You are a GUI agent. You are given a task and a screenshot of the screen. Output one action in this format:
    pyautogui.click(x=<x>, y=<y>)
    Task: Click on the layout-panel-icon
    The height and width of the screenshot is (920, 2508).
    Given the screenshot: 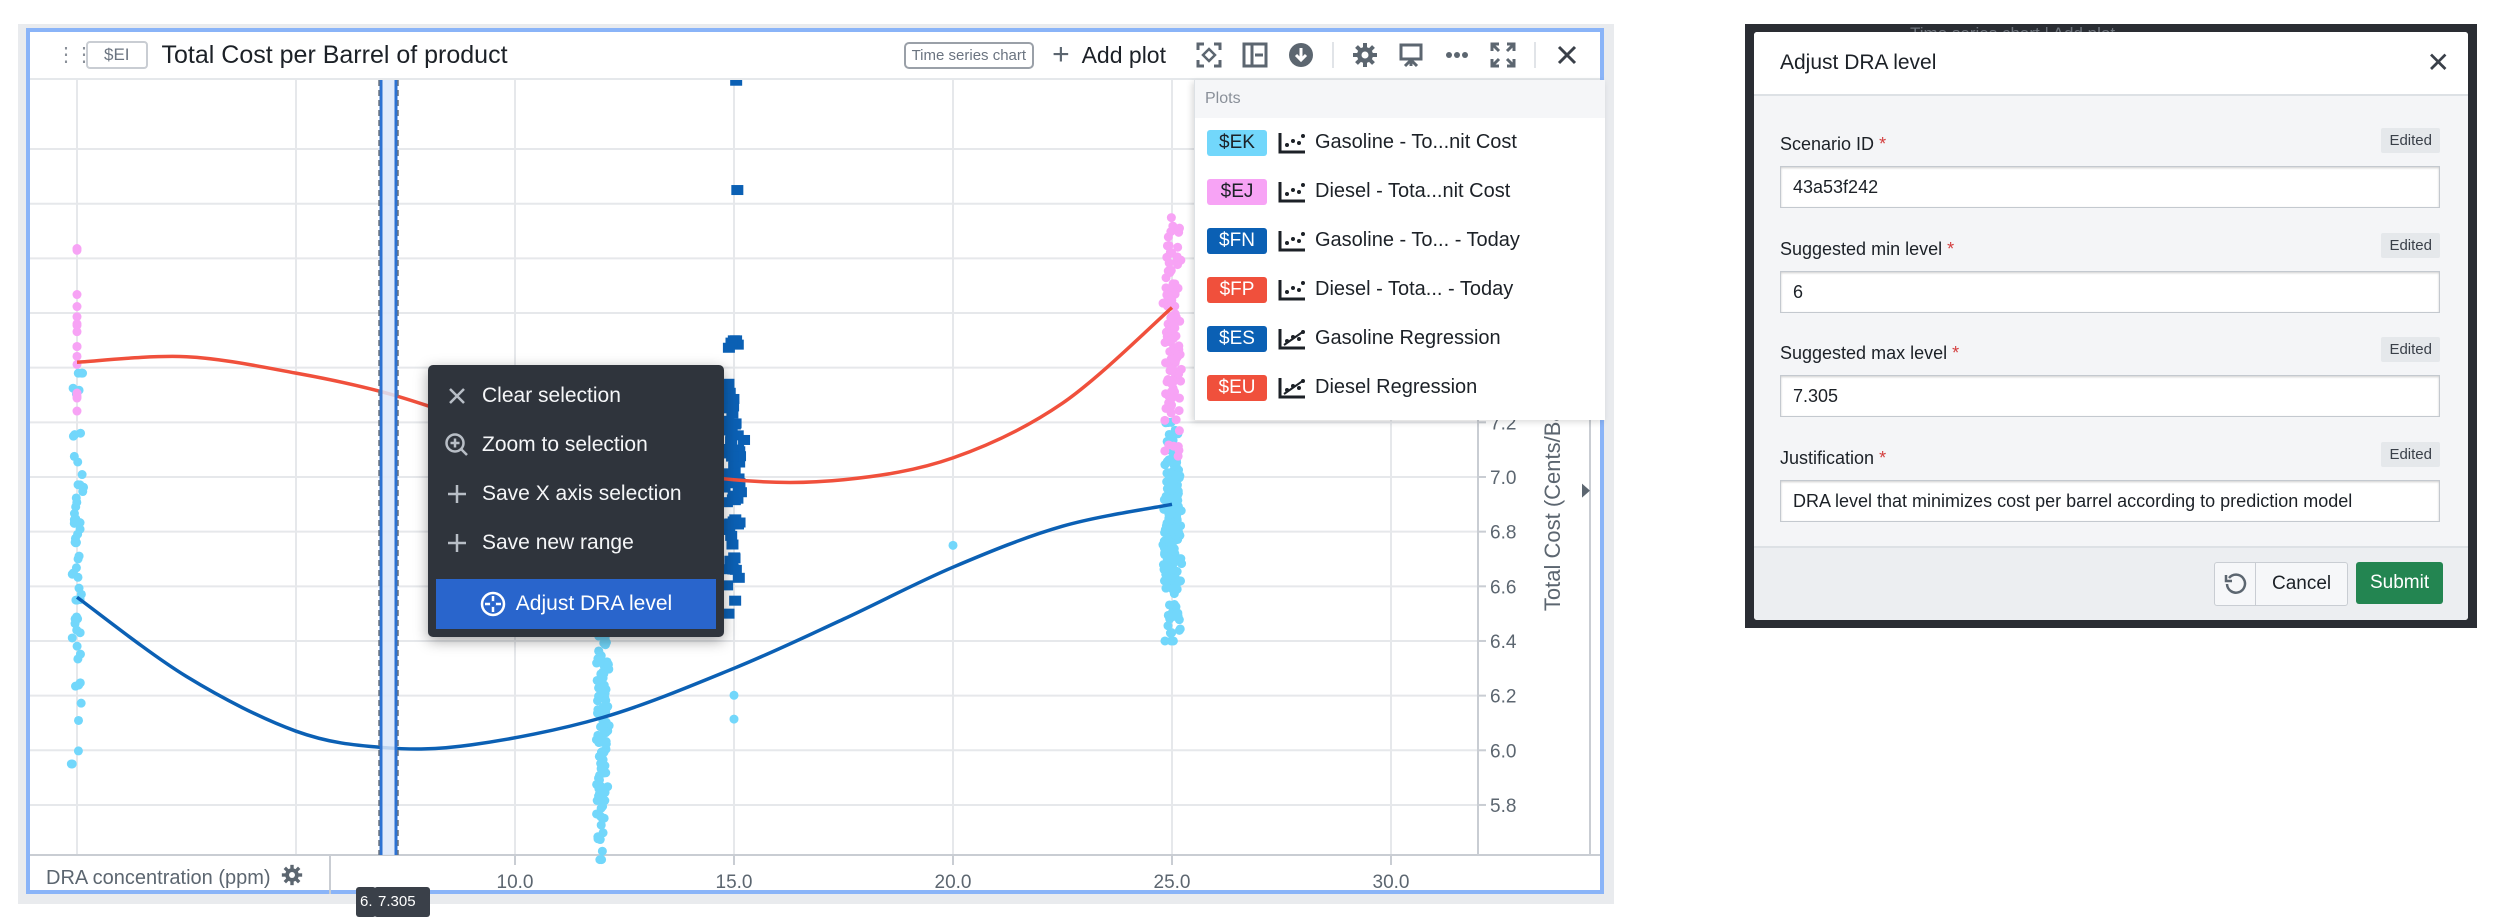 What is the action you would take?
    pyautogui.click(x=1255, y=55)
    